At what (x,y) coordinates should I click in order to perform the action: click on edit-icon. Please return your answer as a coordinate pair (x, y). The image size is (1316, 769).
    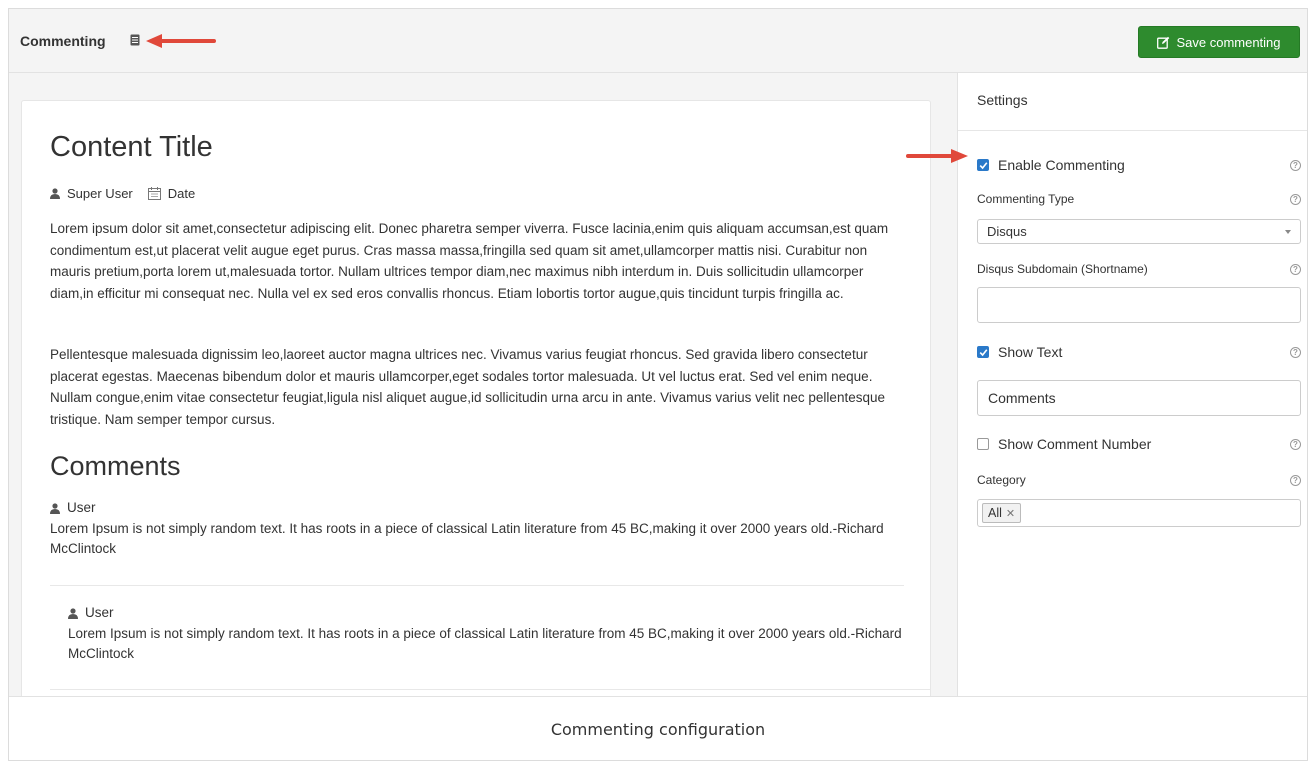
    Looking at the image, I should click on (1163, 42).